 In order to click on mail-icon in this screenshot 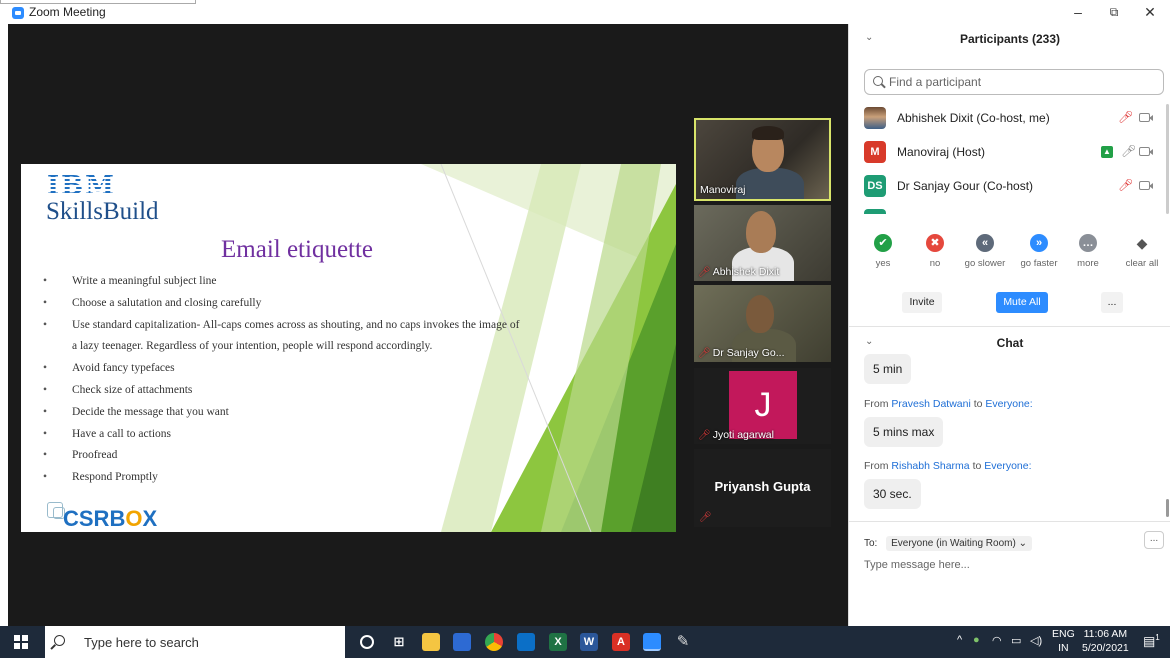, I will do `click(526, 642)`.